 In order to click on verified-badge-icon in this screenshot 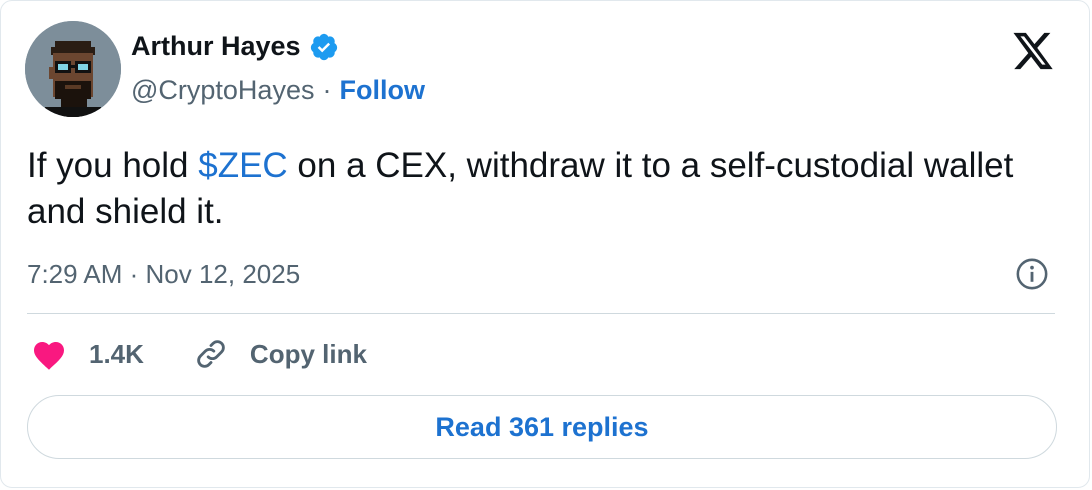, I will do `click(323, 46)`.